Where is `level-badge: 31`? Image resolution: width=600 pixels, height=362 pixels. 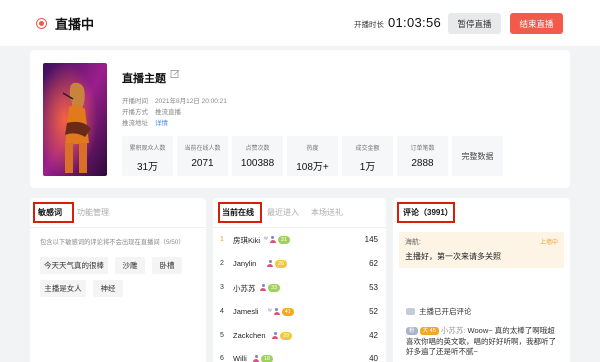
level-badge: 31 is located at coordinates (283, 239).